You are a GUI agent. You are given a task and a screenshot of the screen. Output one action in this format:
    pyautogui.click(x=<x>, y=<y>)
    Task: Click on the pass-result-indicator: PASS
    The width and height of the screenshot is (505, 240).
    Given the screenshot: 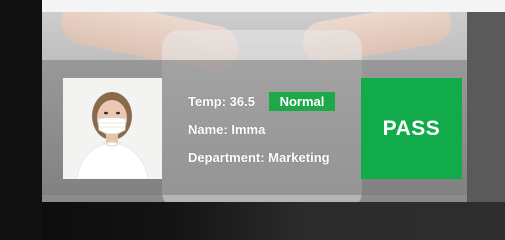 What is the action you would take?
    pyautogui.click(x=411, y=128)
    